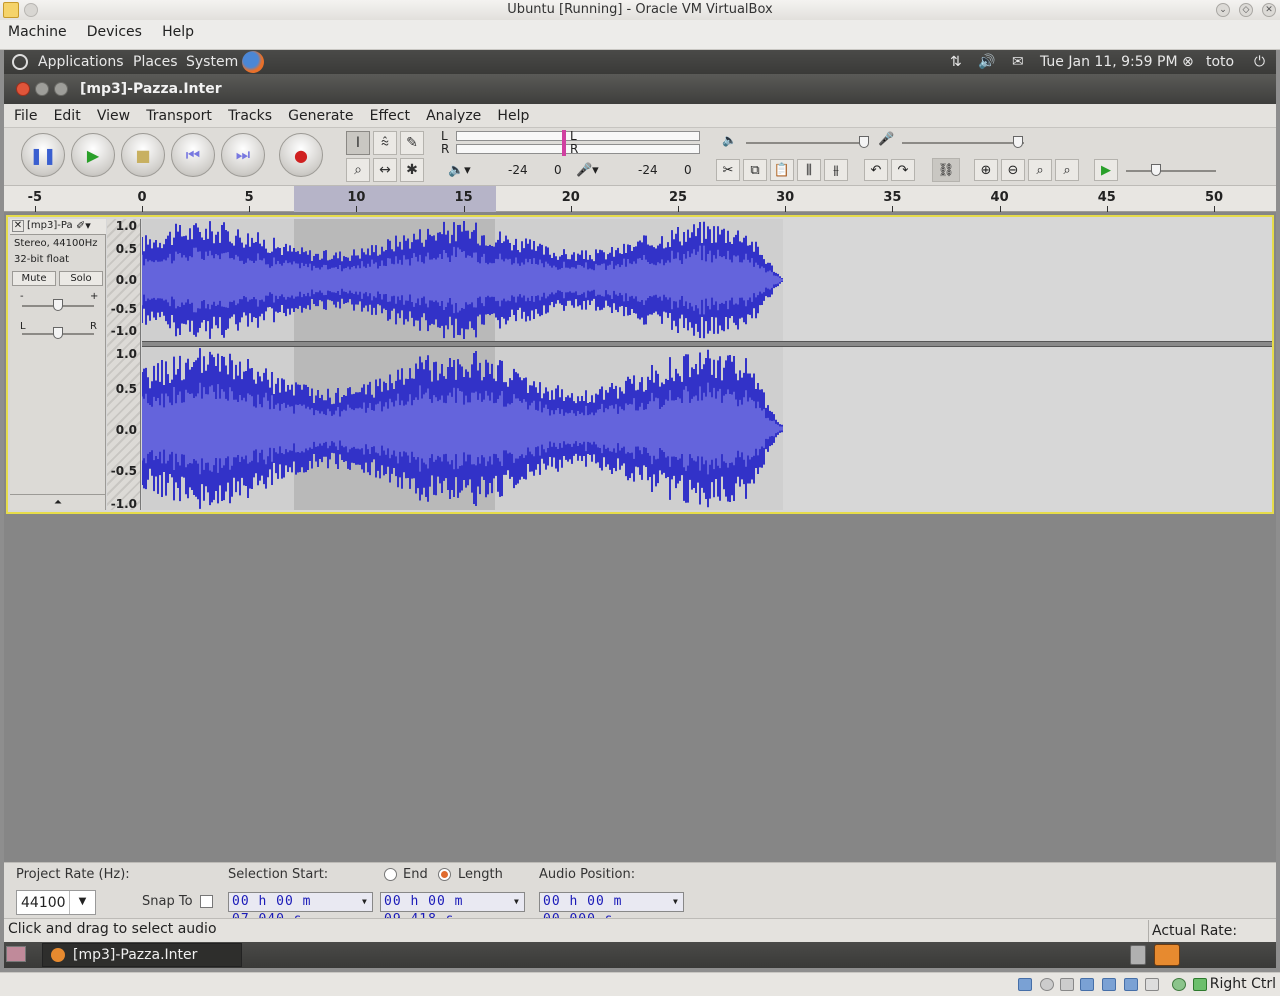 The height and width of the screenshot is (996, 1280). I want to click on skip-start-button: ⏮, so click(193, 155).